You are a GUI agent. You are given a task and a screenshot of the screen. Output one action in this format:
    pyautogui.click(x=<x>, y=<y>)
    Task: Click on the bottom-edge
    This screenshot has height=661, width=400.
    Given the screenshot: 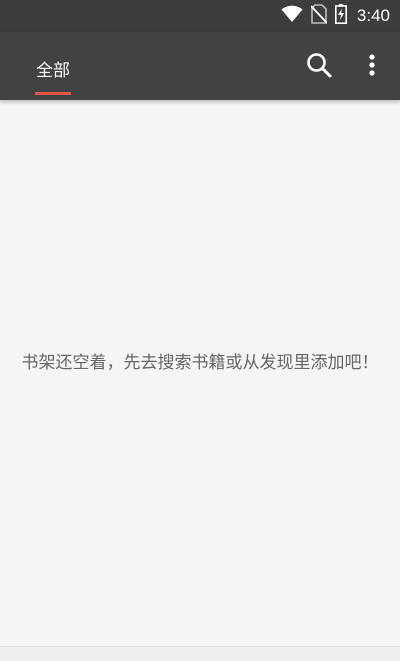 What is the action you would take?
    pyautogui.click(x=200, y=653)
    